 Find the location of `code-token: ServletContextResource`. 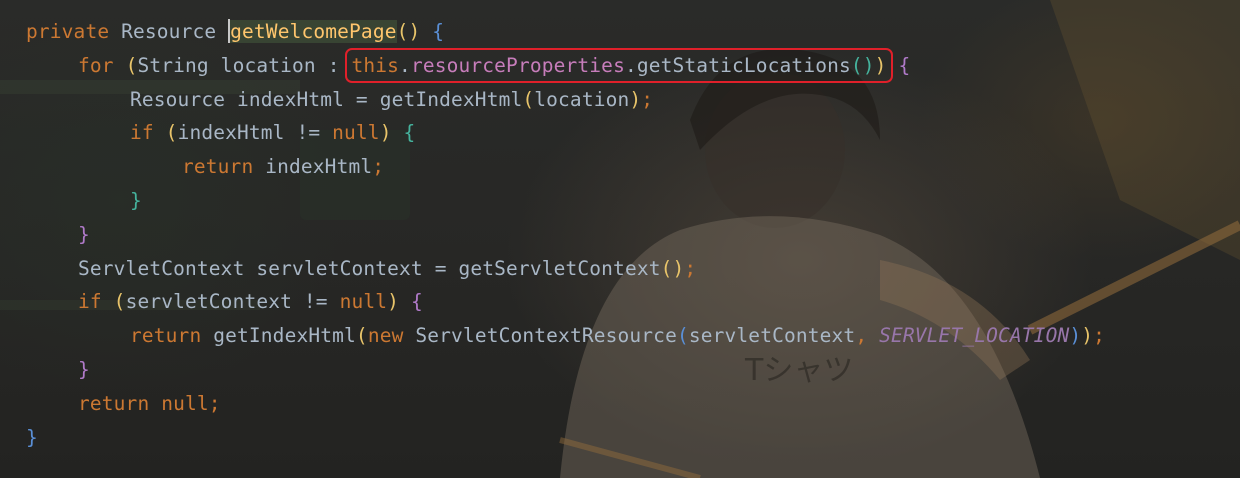

code-token: ServletContextResource is located at coordinates (540, 336).